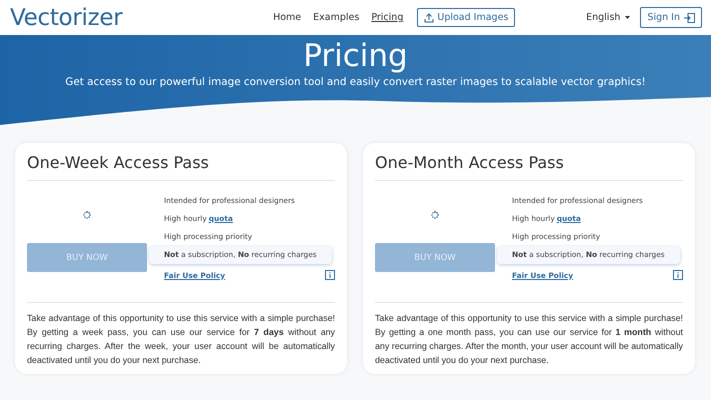 Image resolution: width=711 pixels, height=400 pixels. What do you see at coordinates (627, 17) in the screenshot?
I see `caret-icon` at bounding box center [627, 17].